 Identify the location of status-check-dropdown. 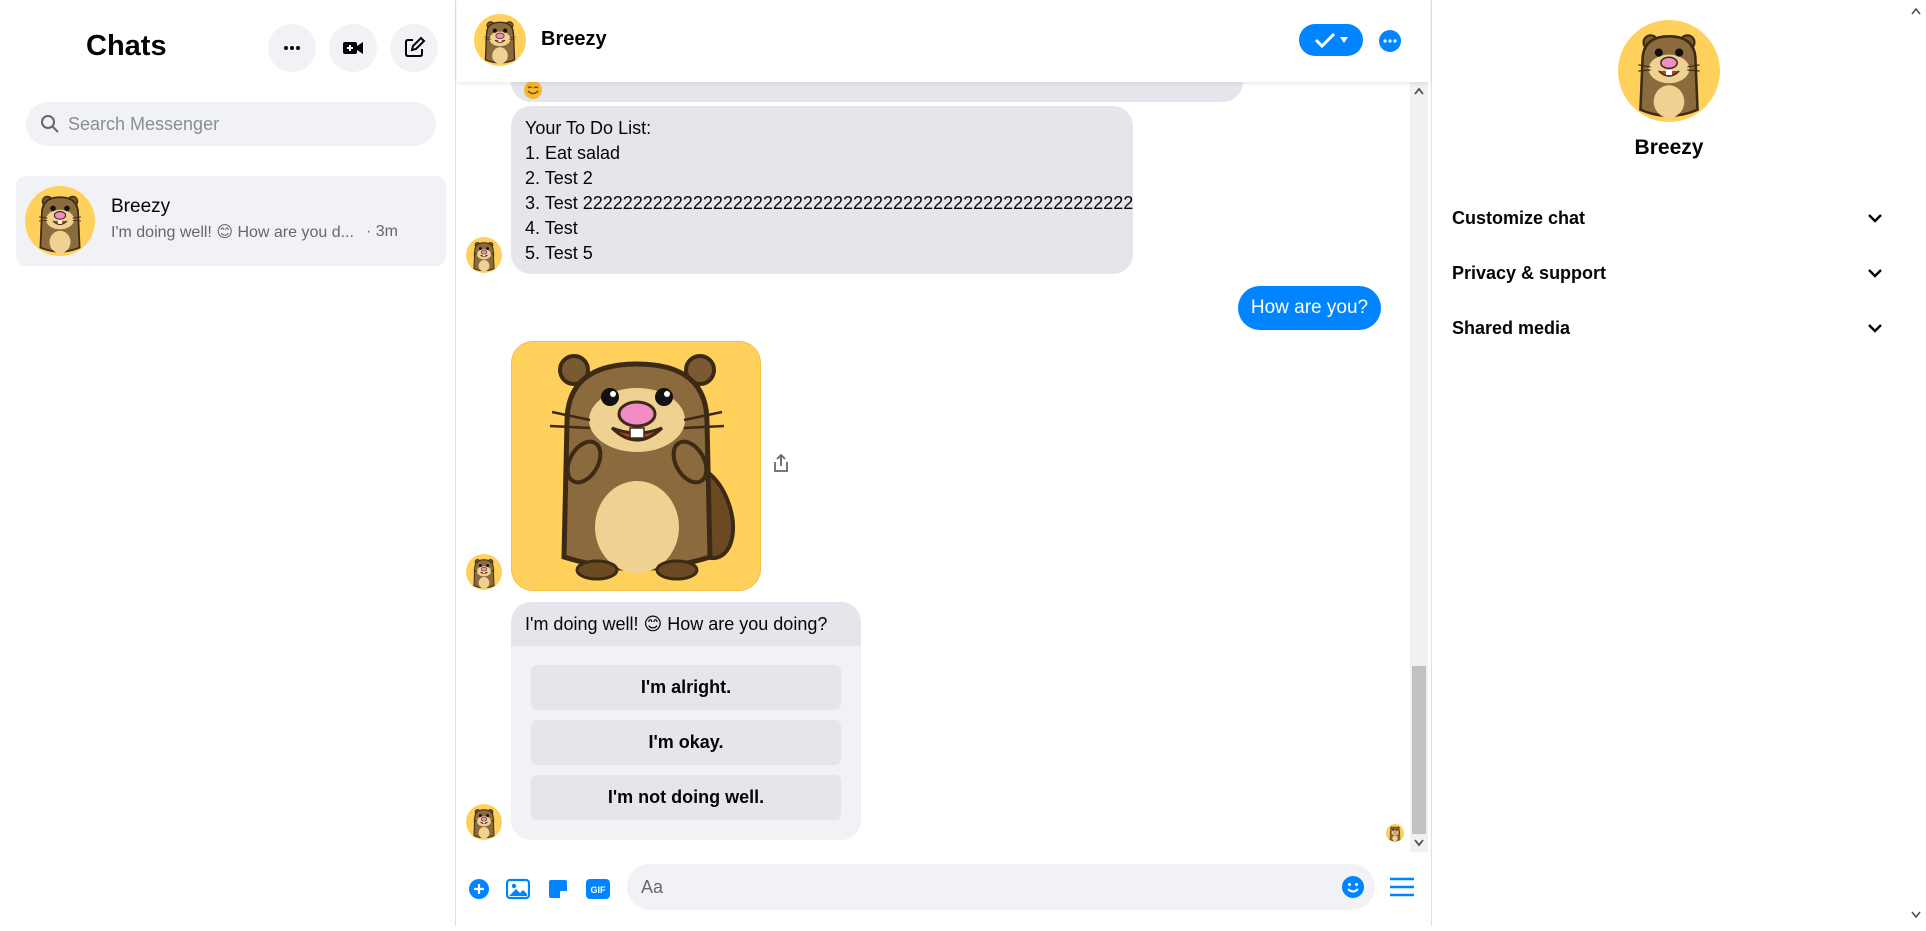
(1331, 40).